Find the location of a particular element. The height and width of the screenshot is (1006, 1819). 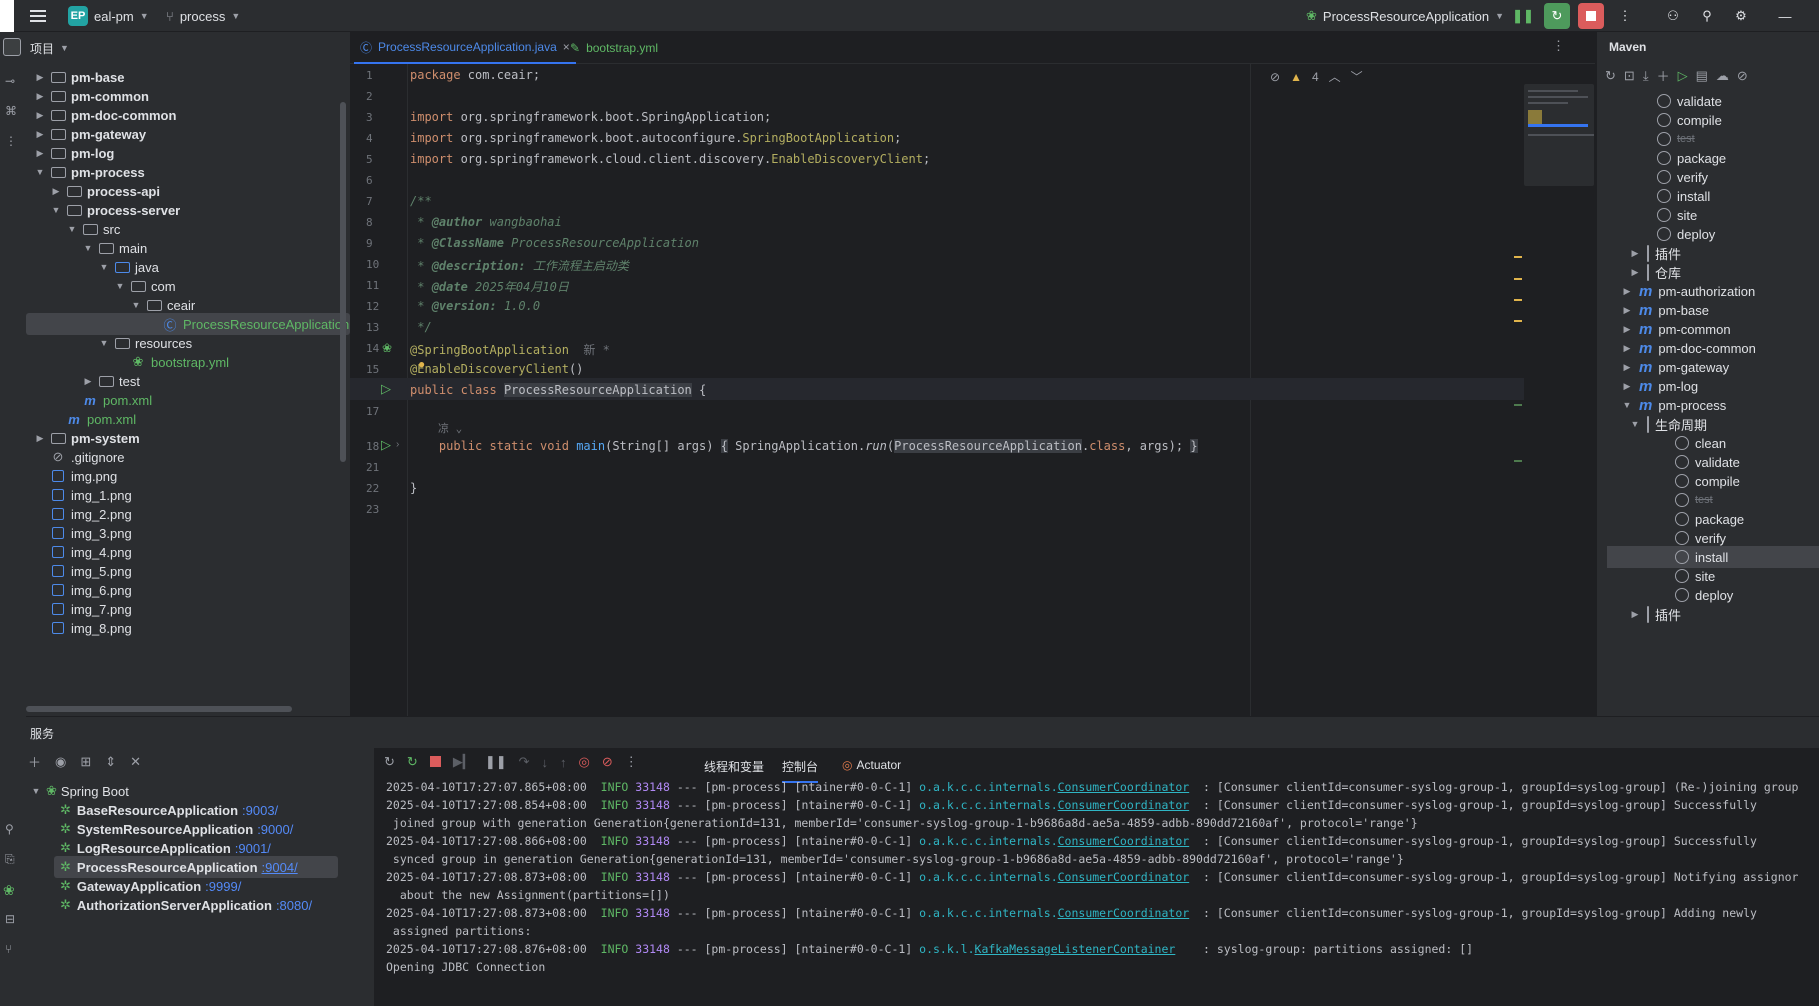

code-line-1: package com.ceair; is located at coordinates (475, 75).